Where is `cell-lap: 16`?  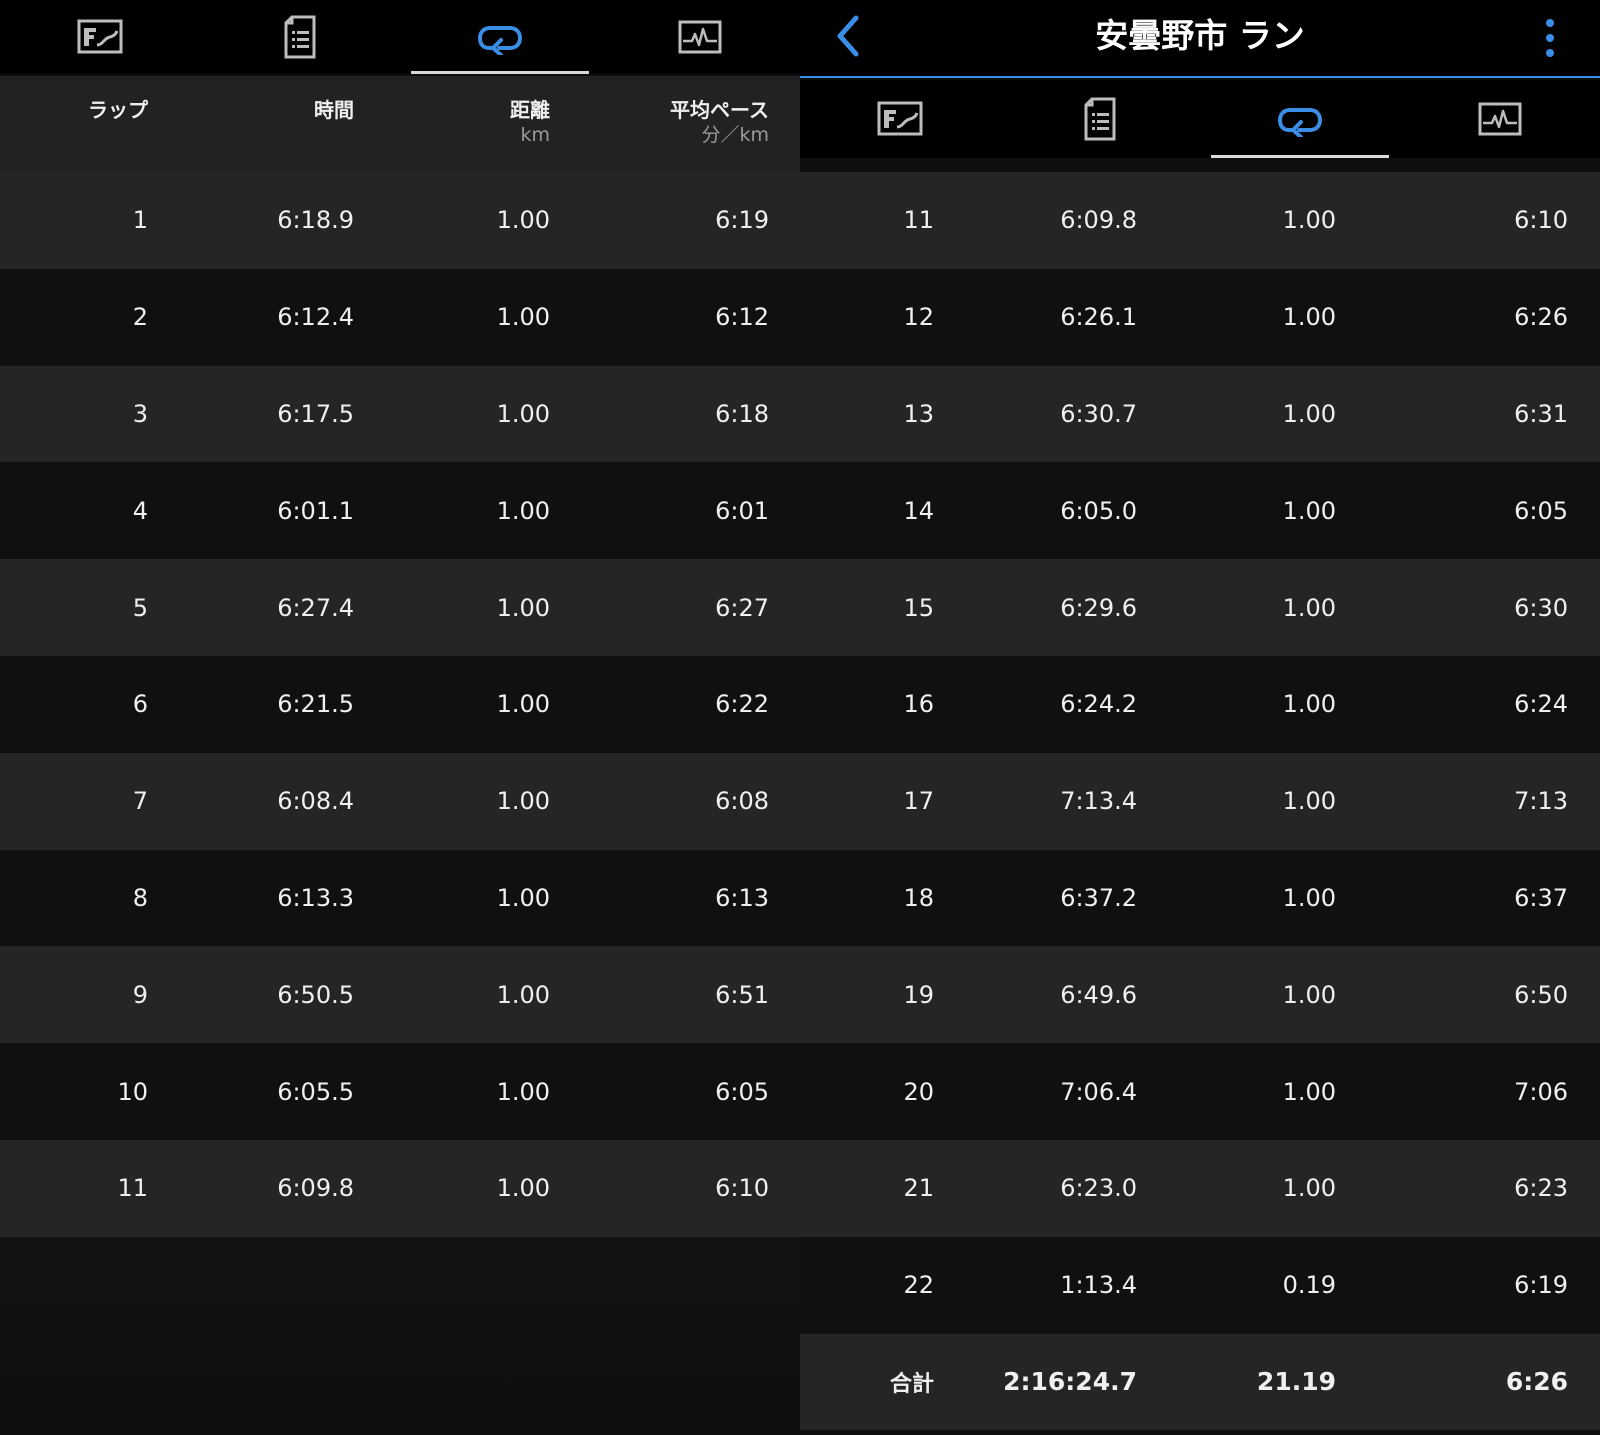
cell-lap: 16 is located at coordinates (918, 704).